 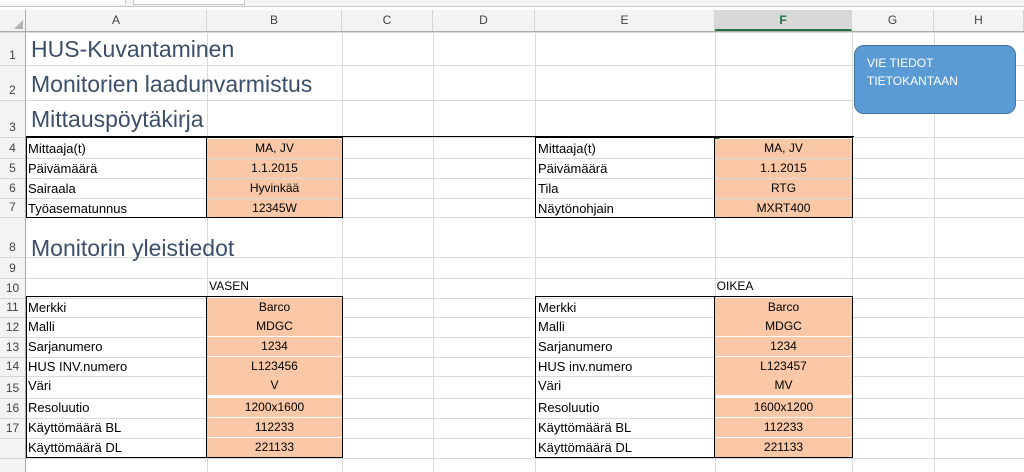 What do you see at coordinates (63, 168) in the screenshot?
I see `info-left-label: Päivämäärä` at bounding box center [63, 168].